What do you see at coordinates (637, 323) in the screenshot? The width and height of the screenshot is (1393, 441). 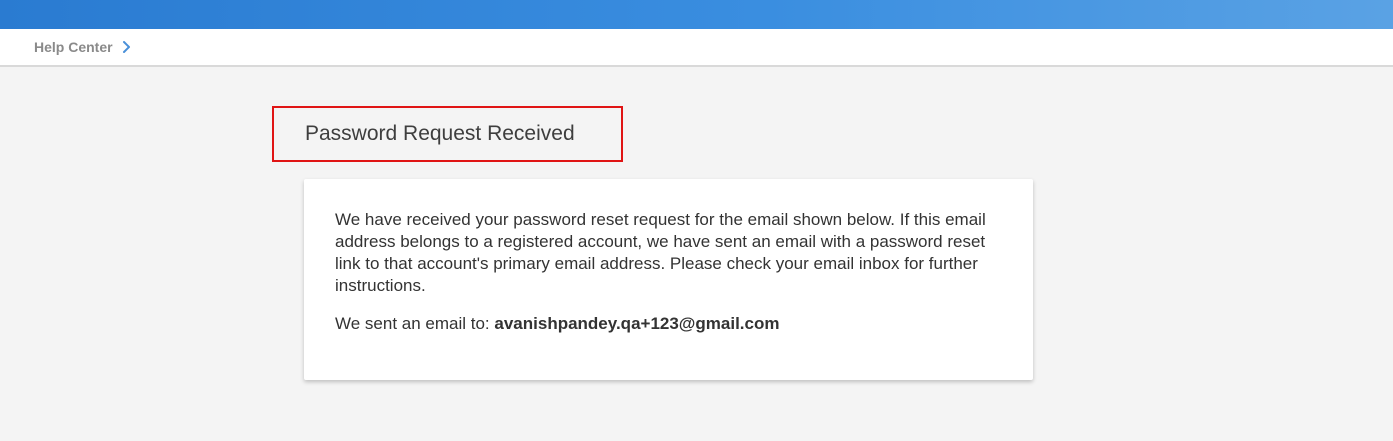 I see `sent-email-address: avanishpandey.qa+123@gmail.com` at bounding box center [637, 323].